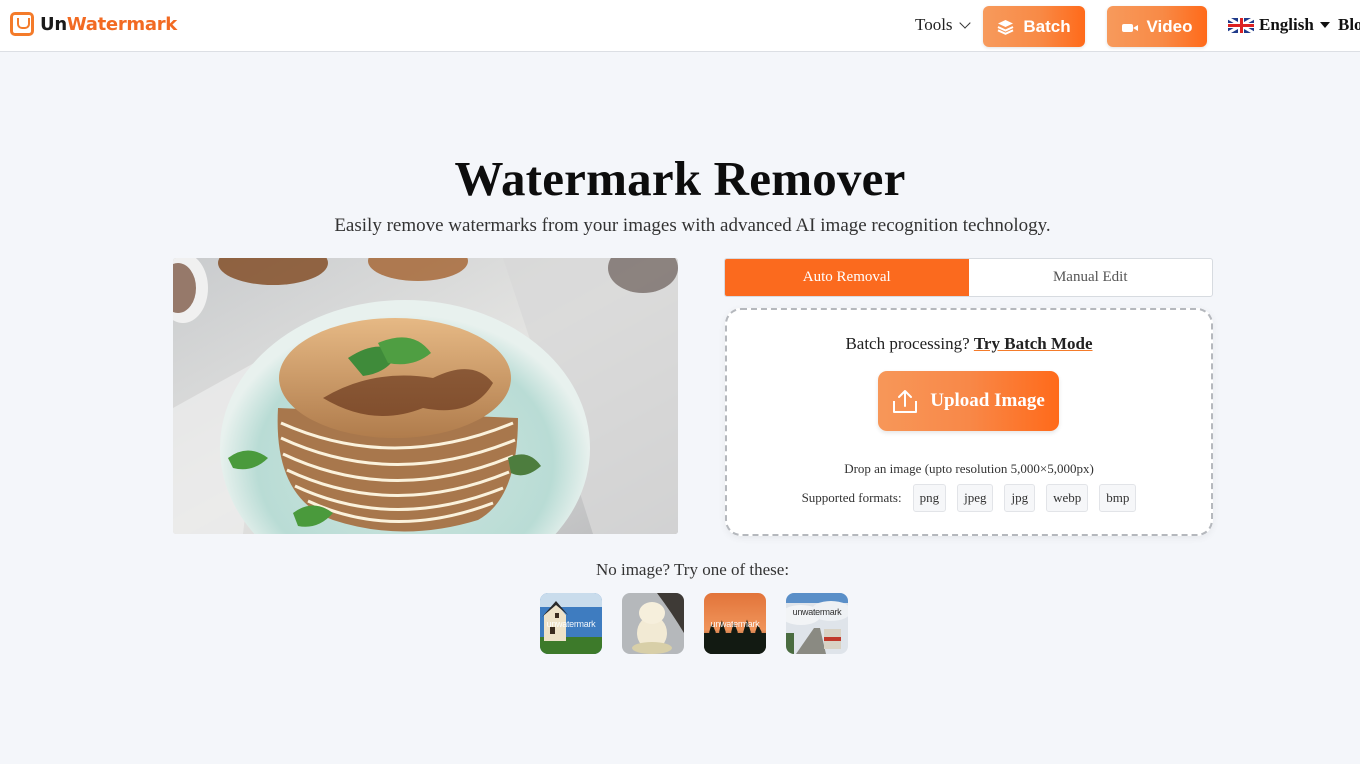 The width and height of the screenshot is (1360, 764). I want to click on sample-image-sunset: unwatermark, so click(735, 623).